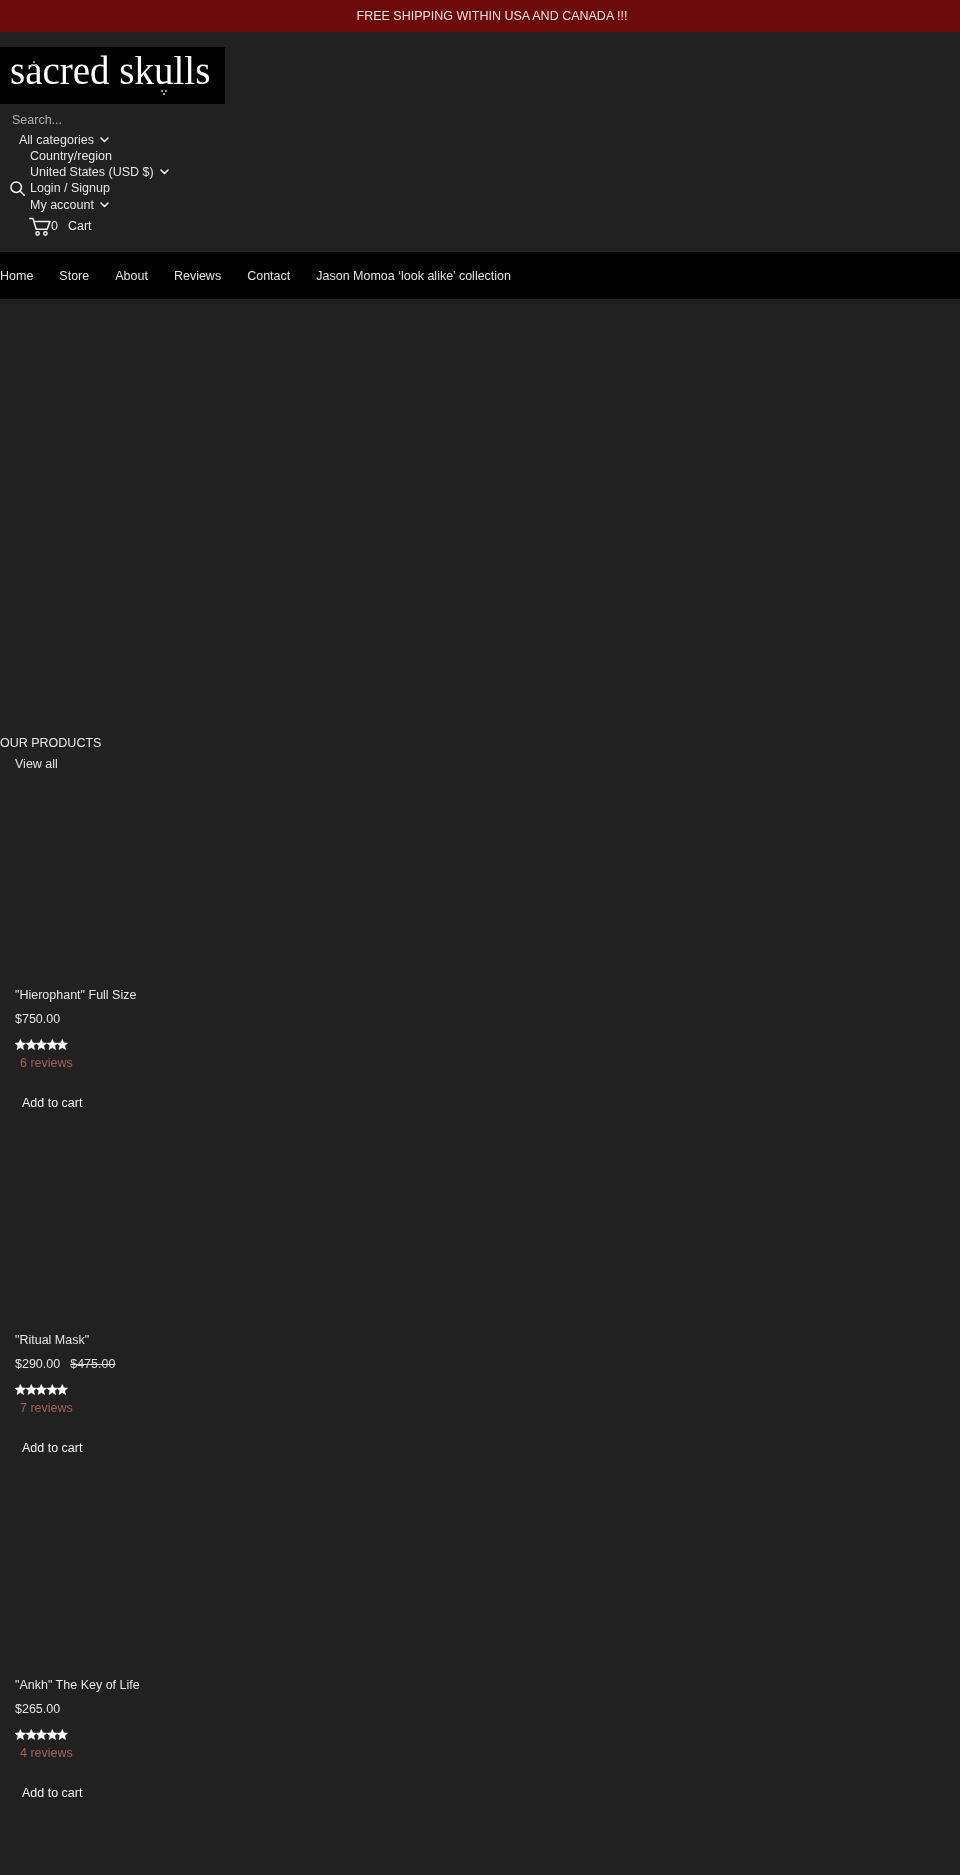 Image resolution: width=960 pixels, height=1875 pixels. What do you see at coordinates (79, 226) in the screenshot?
I see `cart-link: Cart` at bounding box center [79, 226].